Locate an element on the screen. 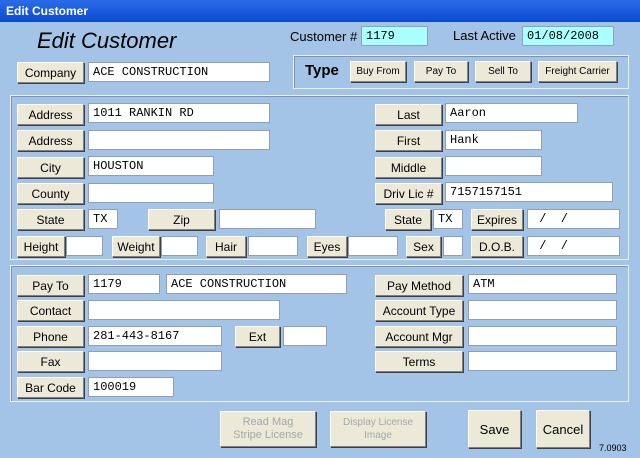 Image resolution: width=640 pixels, height=458 pixels. last-name-button: Last is located at coordinates (408, 114).